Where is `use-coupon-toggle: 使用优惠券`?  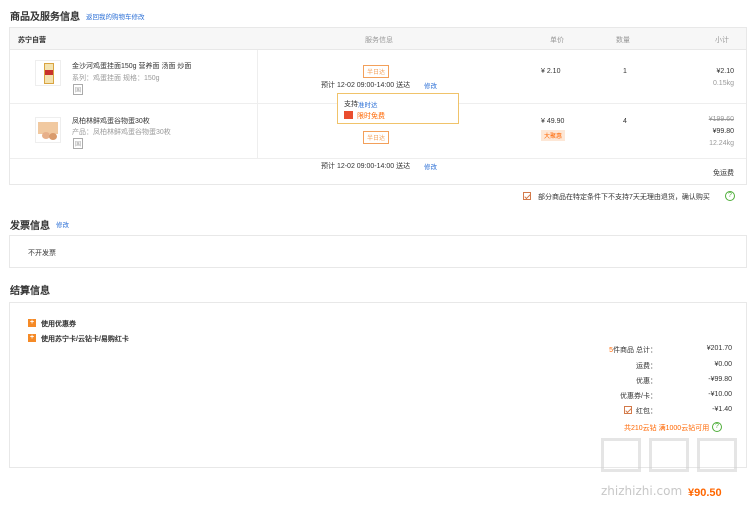 use-coupon-toggle: 使用优惠券 is located at coordinates (58, 324).